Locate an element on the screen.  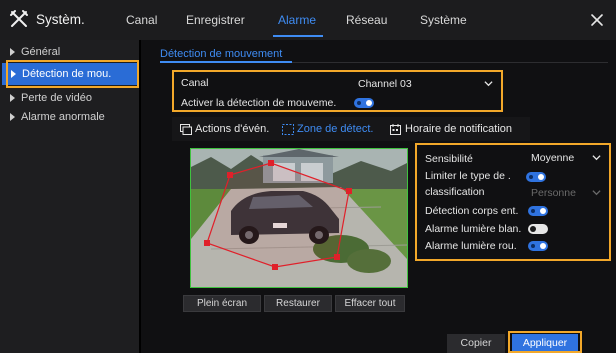
channel-select-value: Channel 03 is located at coordinates (385, 84).